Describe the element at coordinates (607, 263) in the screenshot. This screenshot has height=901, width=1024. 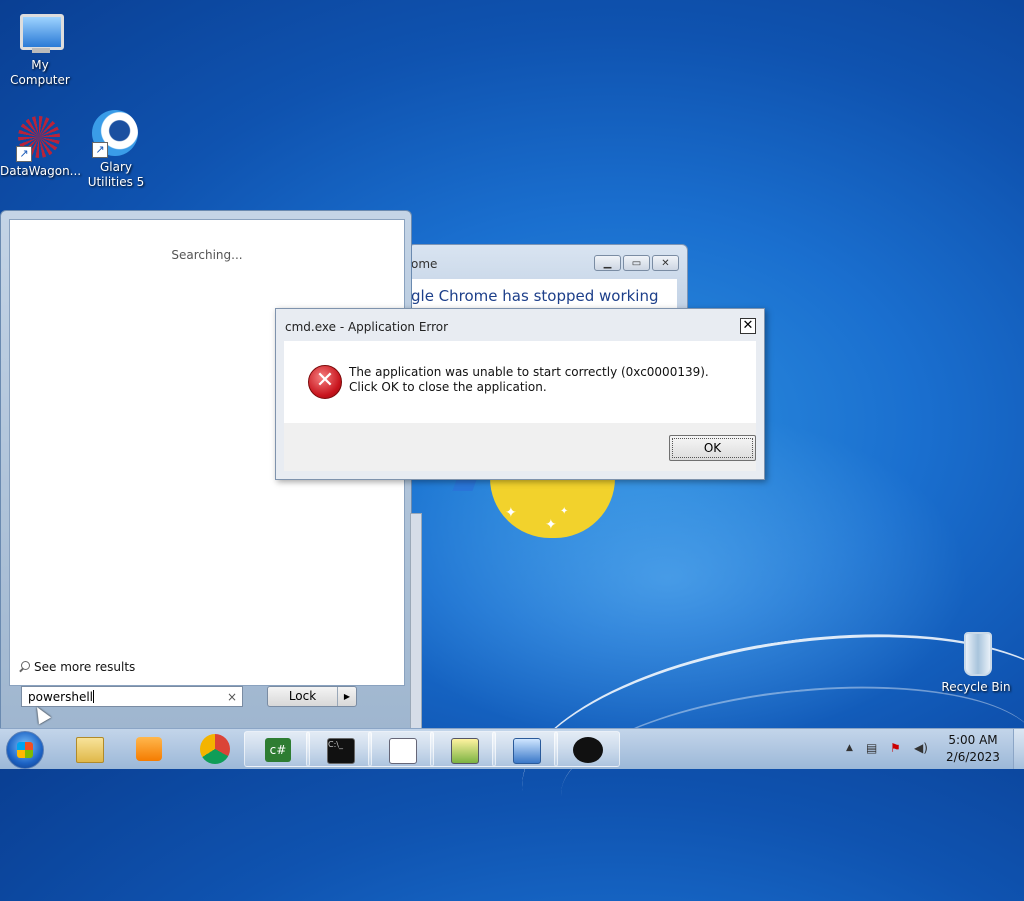
I see `minimize-button: ▁` at that location.